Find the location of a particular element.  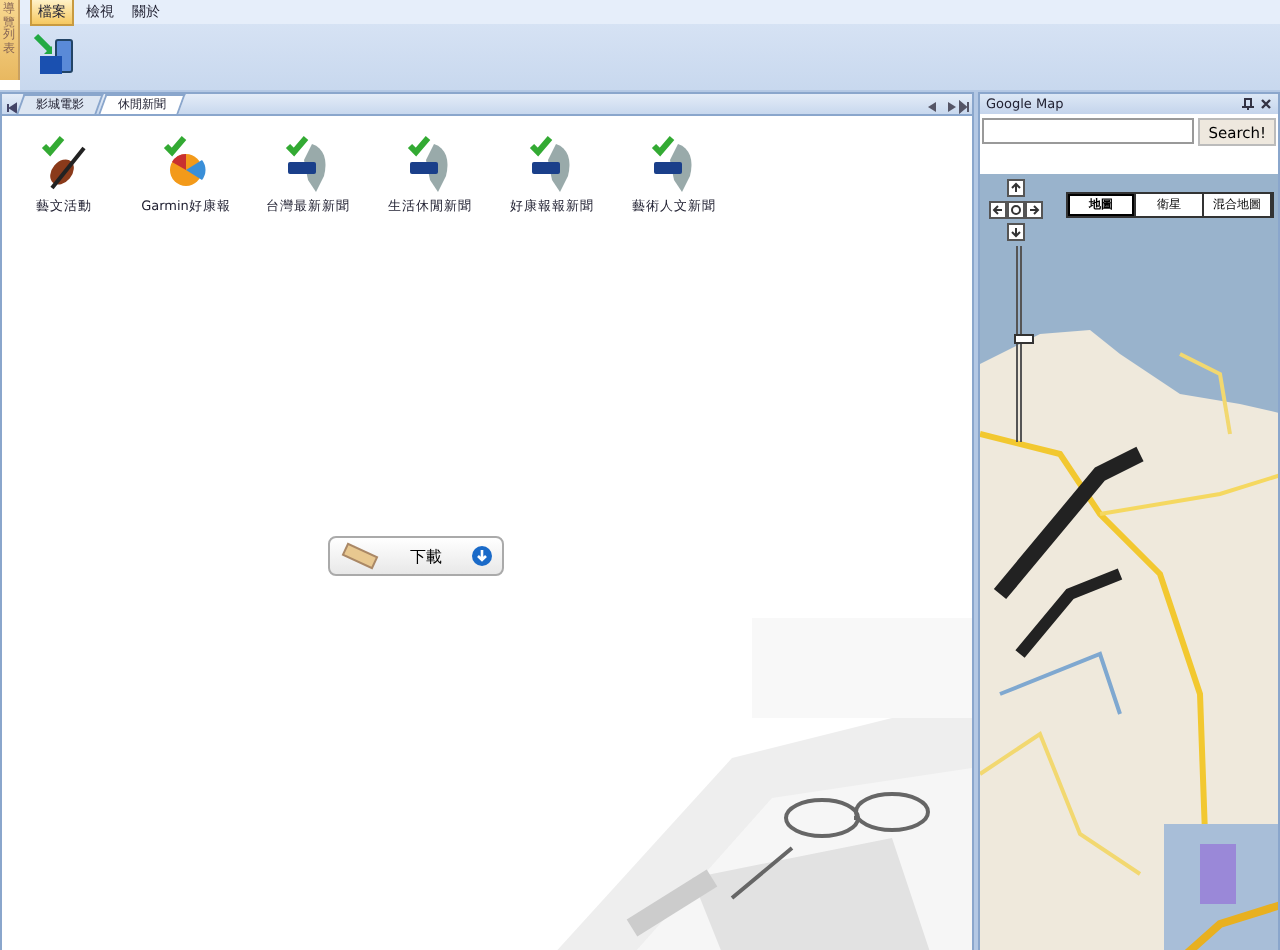

zoom-slider is located at coordinates (1022, 344).